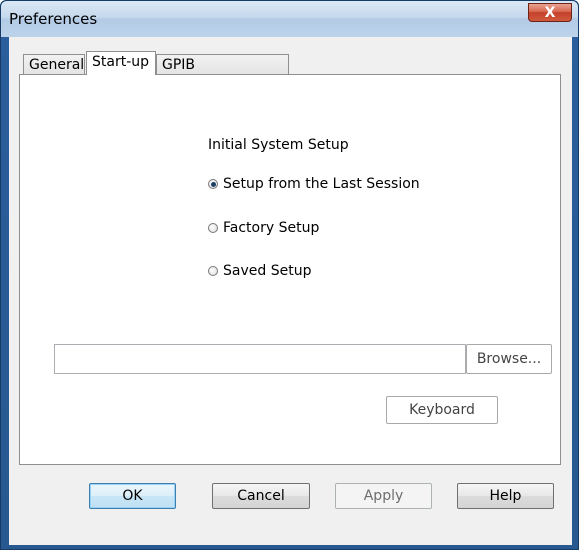  Describe the element at coordinates (505, 496) in the screenshot. I see `help-button: Help` at that location.